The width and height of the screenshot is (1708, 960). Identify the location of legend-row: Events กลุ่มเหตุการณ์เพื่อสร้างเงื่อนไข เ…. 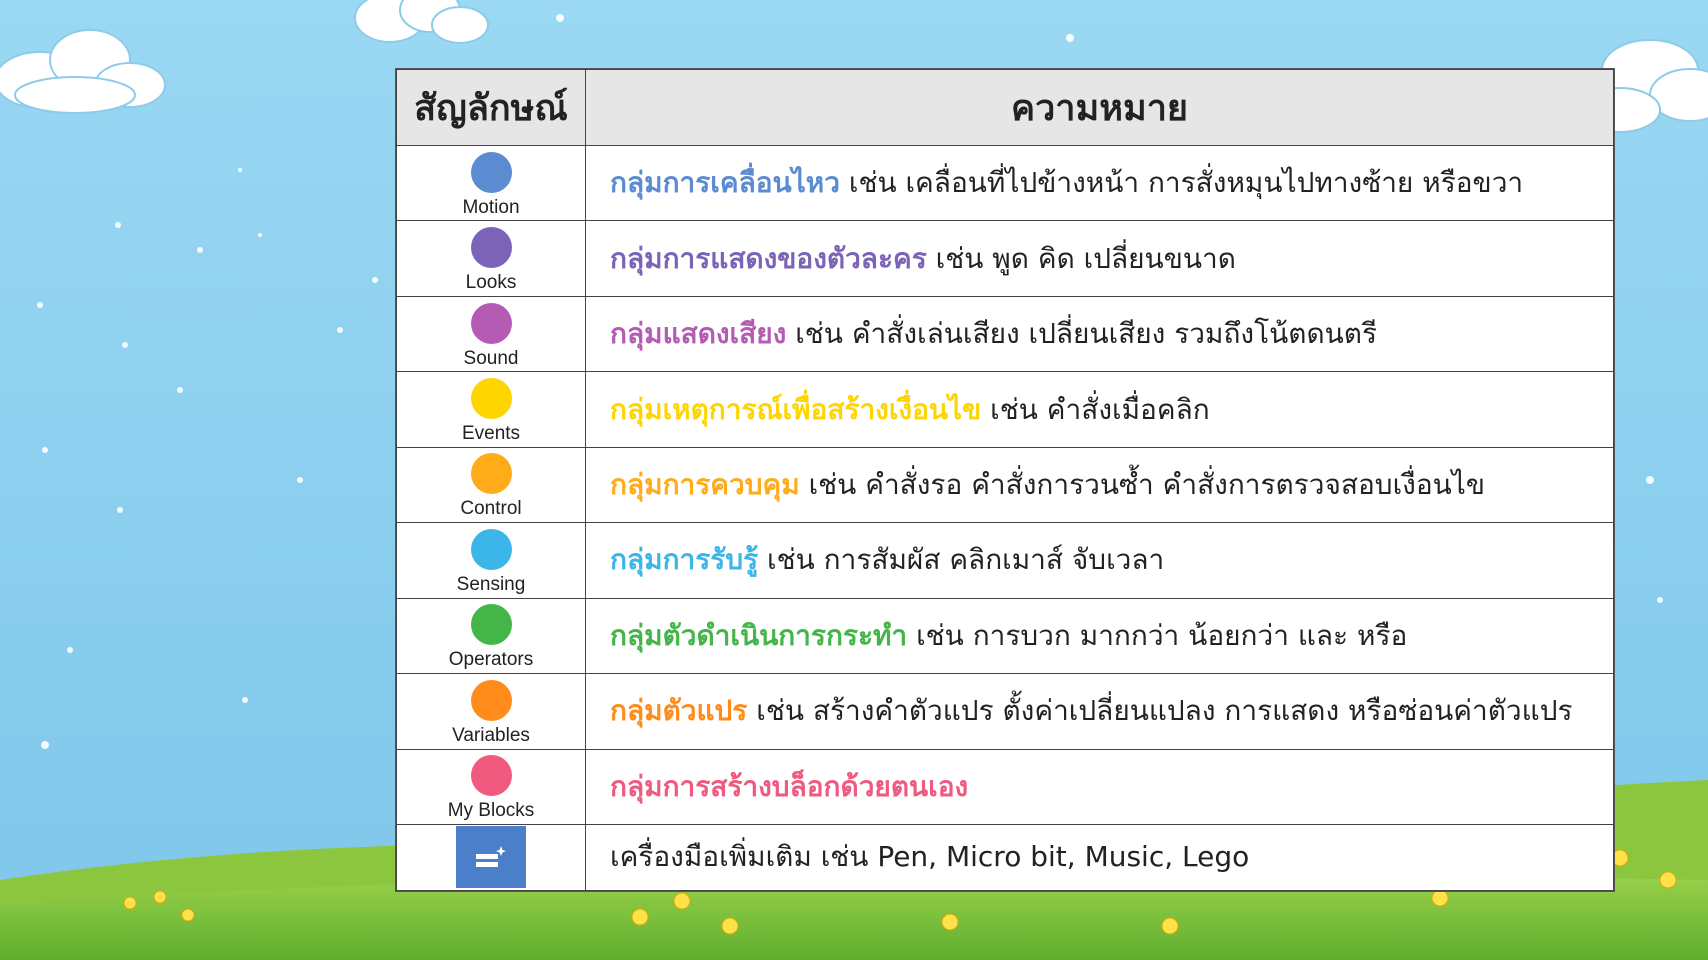
(1005, 409).